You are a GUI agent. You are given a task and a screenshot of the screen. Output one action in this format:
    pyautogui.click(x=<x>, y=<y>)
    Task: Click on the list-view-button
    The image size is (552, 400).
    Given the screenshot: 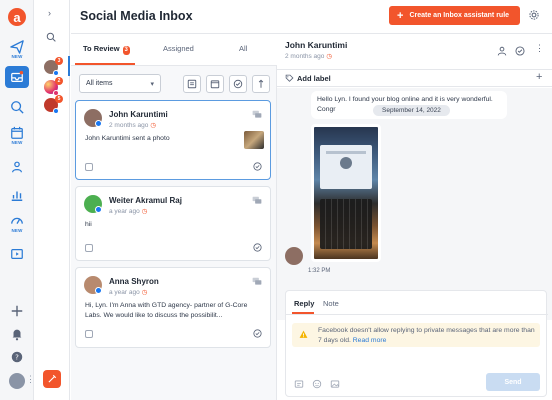 What is the action you would take?
    pyautogui.click(x=192, y=84)
    